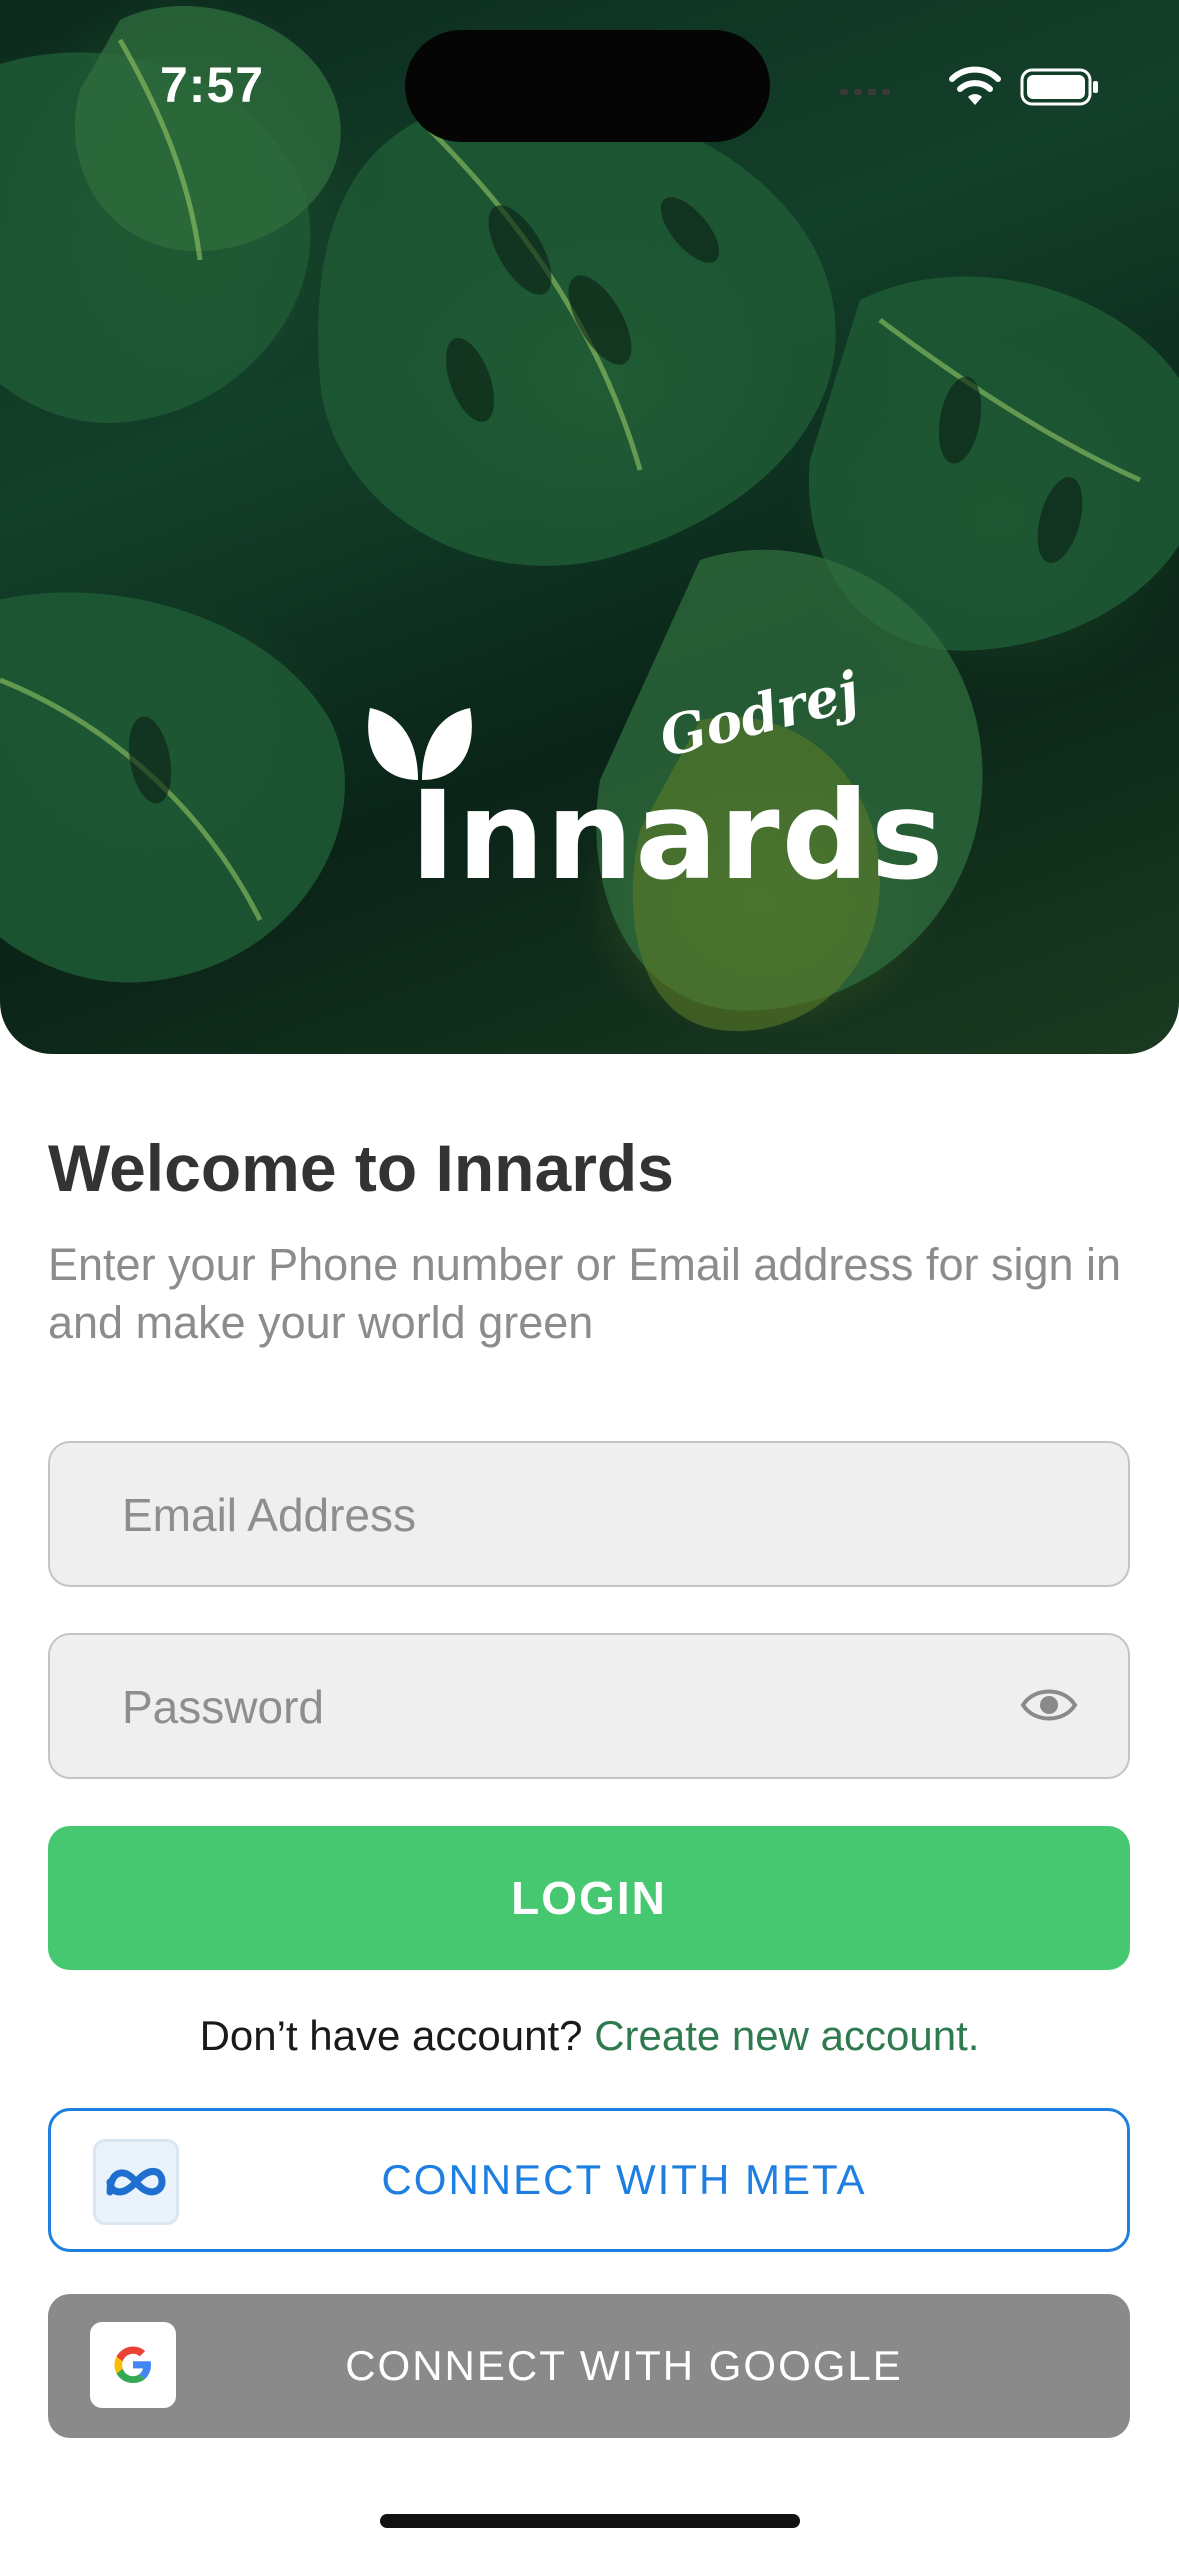  What do you see at coordinates (391, 2035) in the screenshot?
I see `signup-prompt-text: Don’t have account?` at bounding box center [391, 2035].